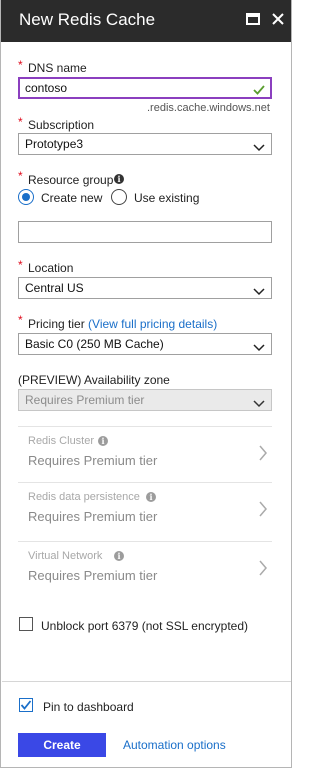 This screenshot has width=320, height=768. What do you see at coordinates (145, 144) in the screenshot?
I see `subscription-select: Prototype3` at bounding box center [145, 144].